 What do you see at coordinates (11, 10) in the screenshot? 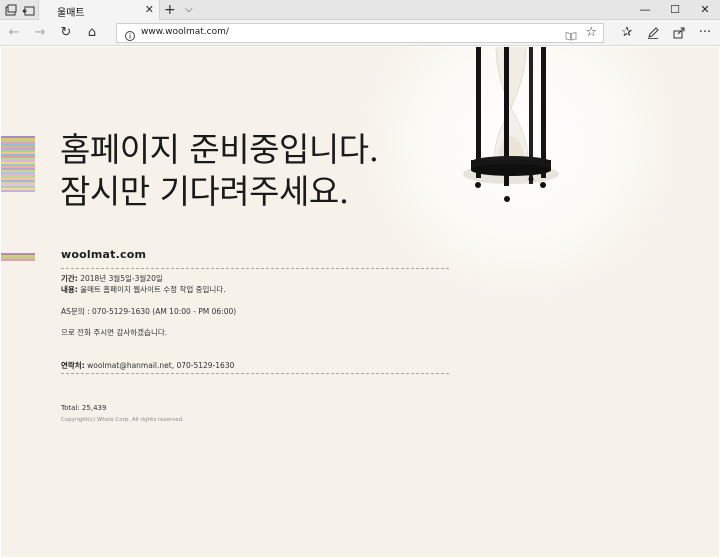
I see `tab-preview-icon` at bounding box center [11, 10].